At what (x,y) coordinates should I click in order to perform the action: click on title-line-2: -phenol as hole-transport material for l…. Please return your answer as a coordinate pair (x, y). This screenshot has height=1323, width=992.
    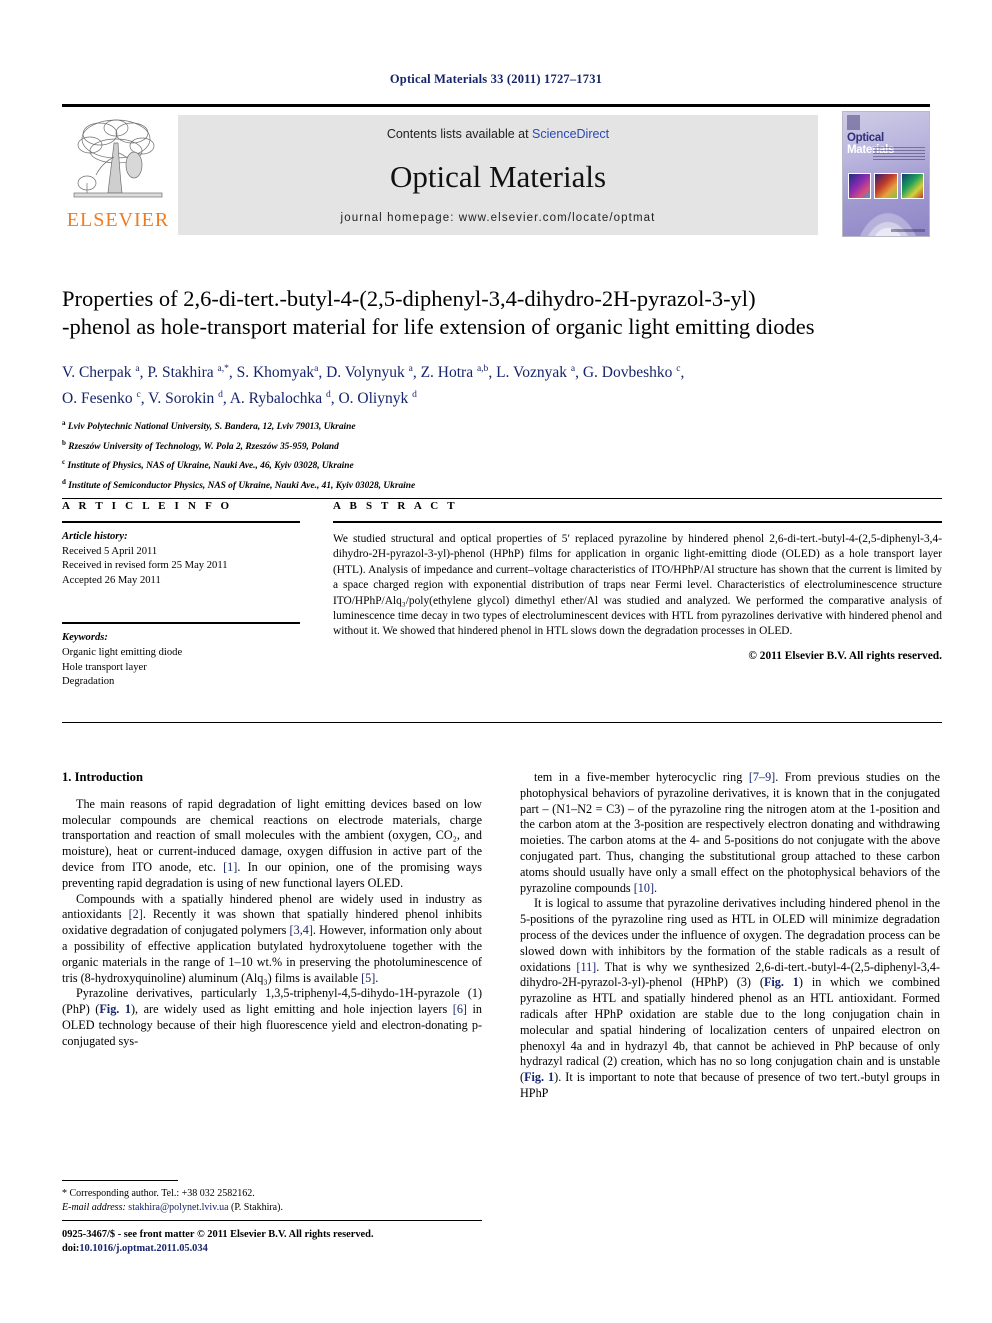
    Looking at the image, I should click on (438, 326).